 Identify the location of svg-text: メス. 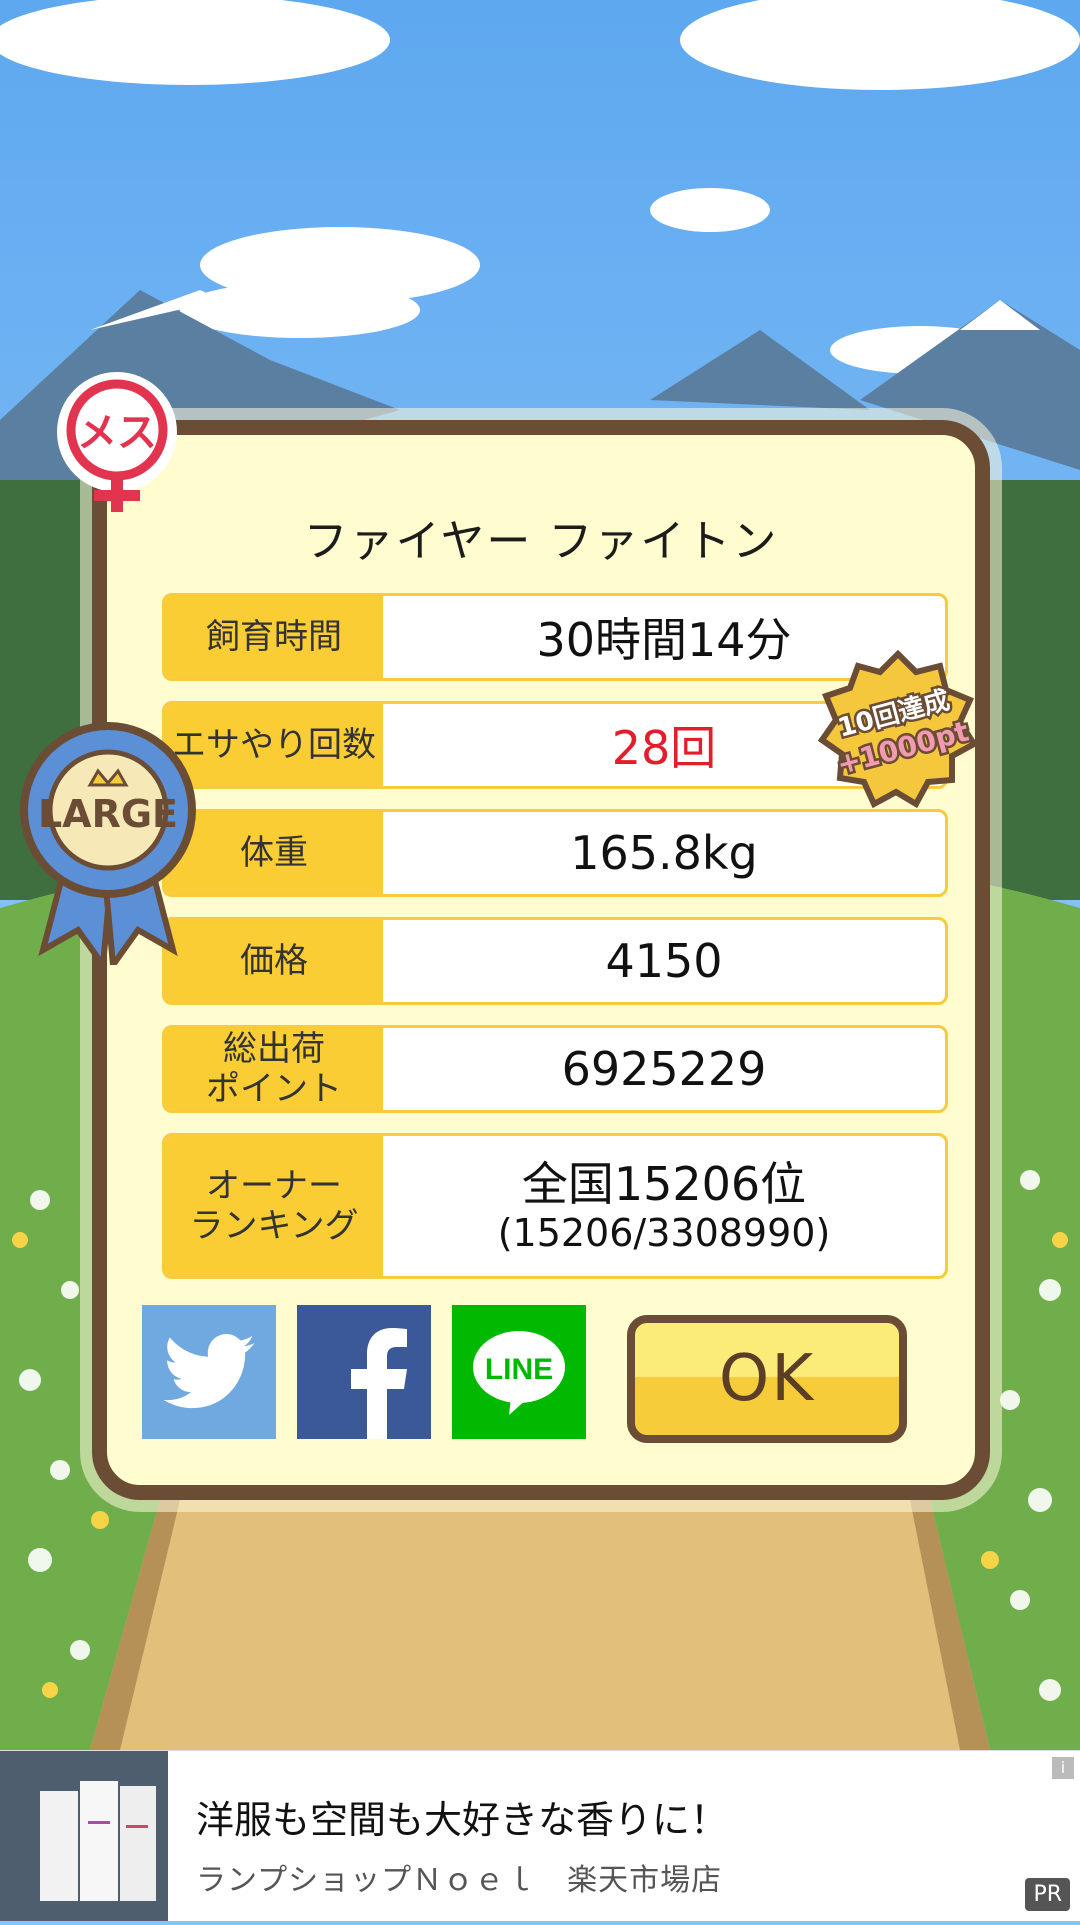
(117, 433).